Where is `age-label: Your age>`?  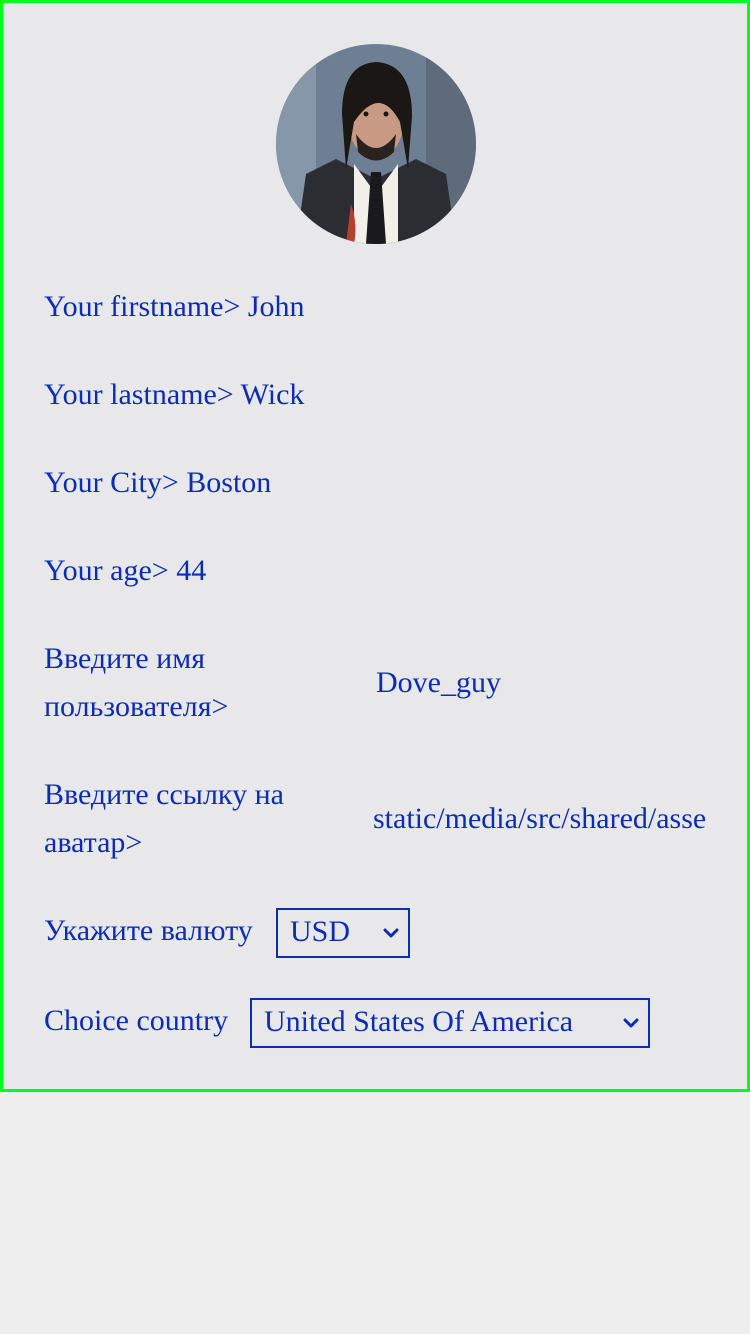
age-label: Your age> is located at coordinates (106, 570).